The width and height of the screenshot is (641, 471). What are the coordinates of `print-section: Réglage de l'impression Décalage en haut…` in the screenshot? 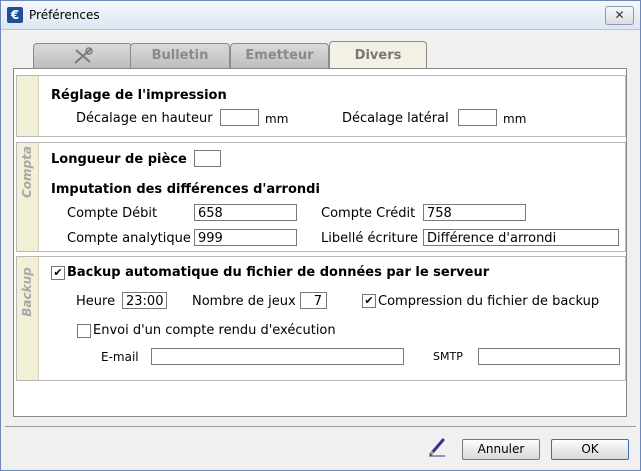 It's located at (321, 106).